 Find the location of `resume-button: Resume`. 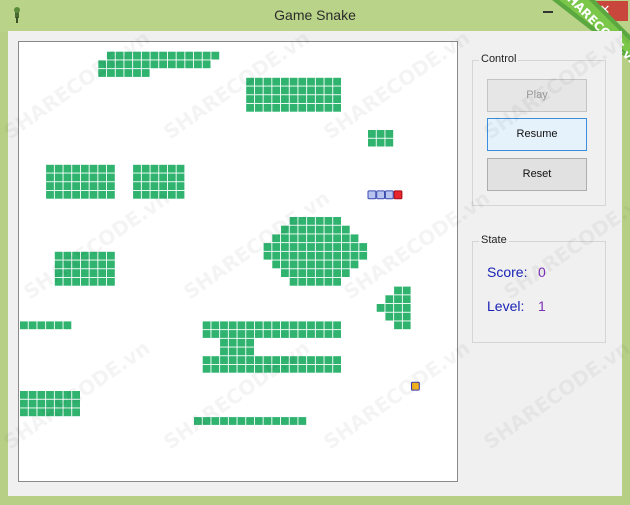

resume-button: Resume is located at coordinates (537, 134).